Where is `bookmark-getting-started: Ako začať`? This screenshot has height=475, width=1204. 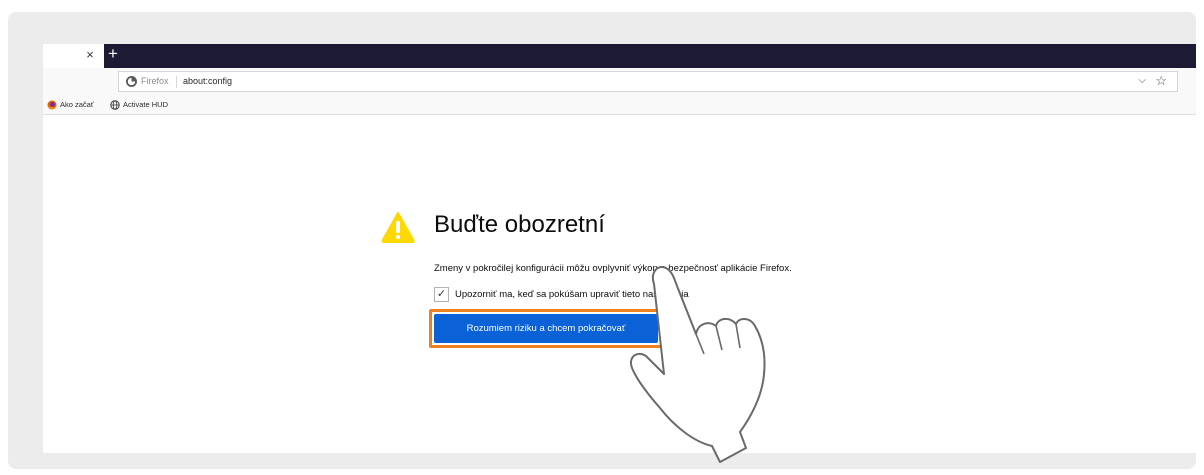
bookmark-getting-started: Ako začať is located at coordinates (70, 105).